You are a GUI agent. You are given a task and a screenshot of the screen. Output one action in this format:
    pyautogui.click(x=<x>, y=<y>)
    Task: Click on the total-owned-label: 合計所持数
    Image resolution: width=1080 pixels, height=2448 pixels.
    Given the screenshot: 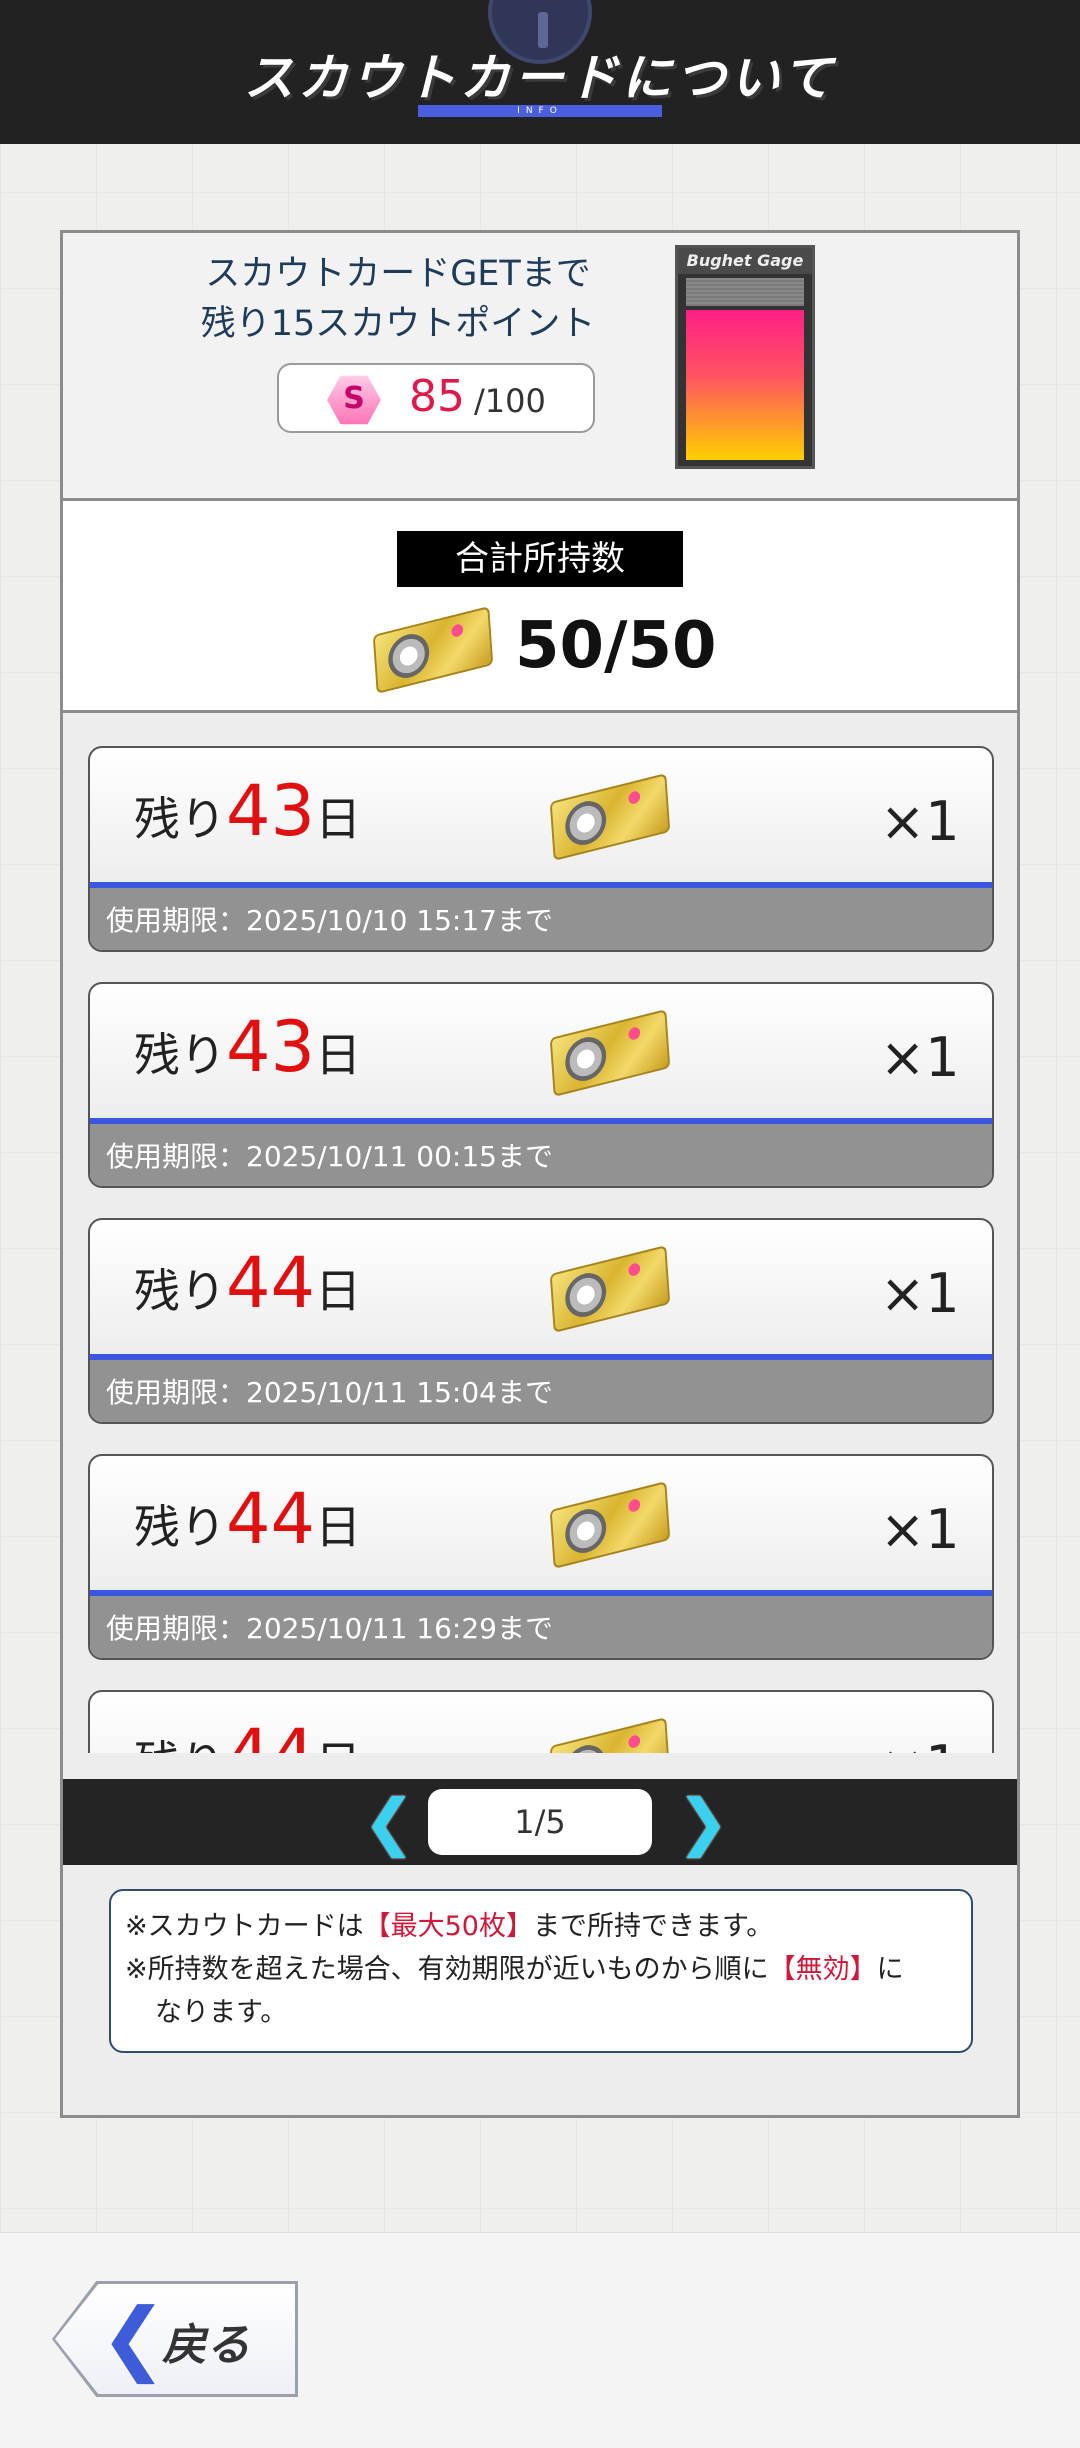 What is the action you would take?
    pyautogui.click(x=540, y=559)
    